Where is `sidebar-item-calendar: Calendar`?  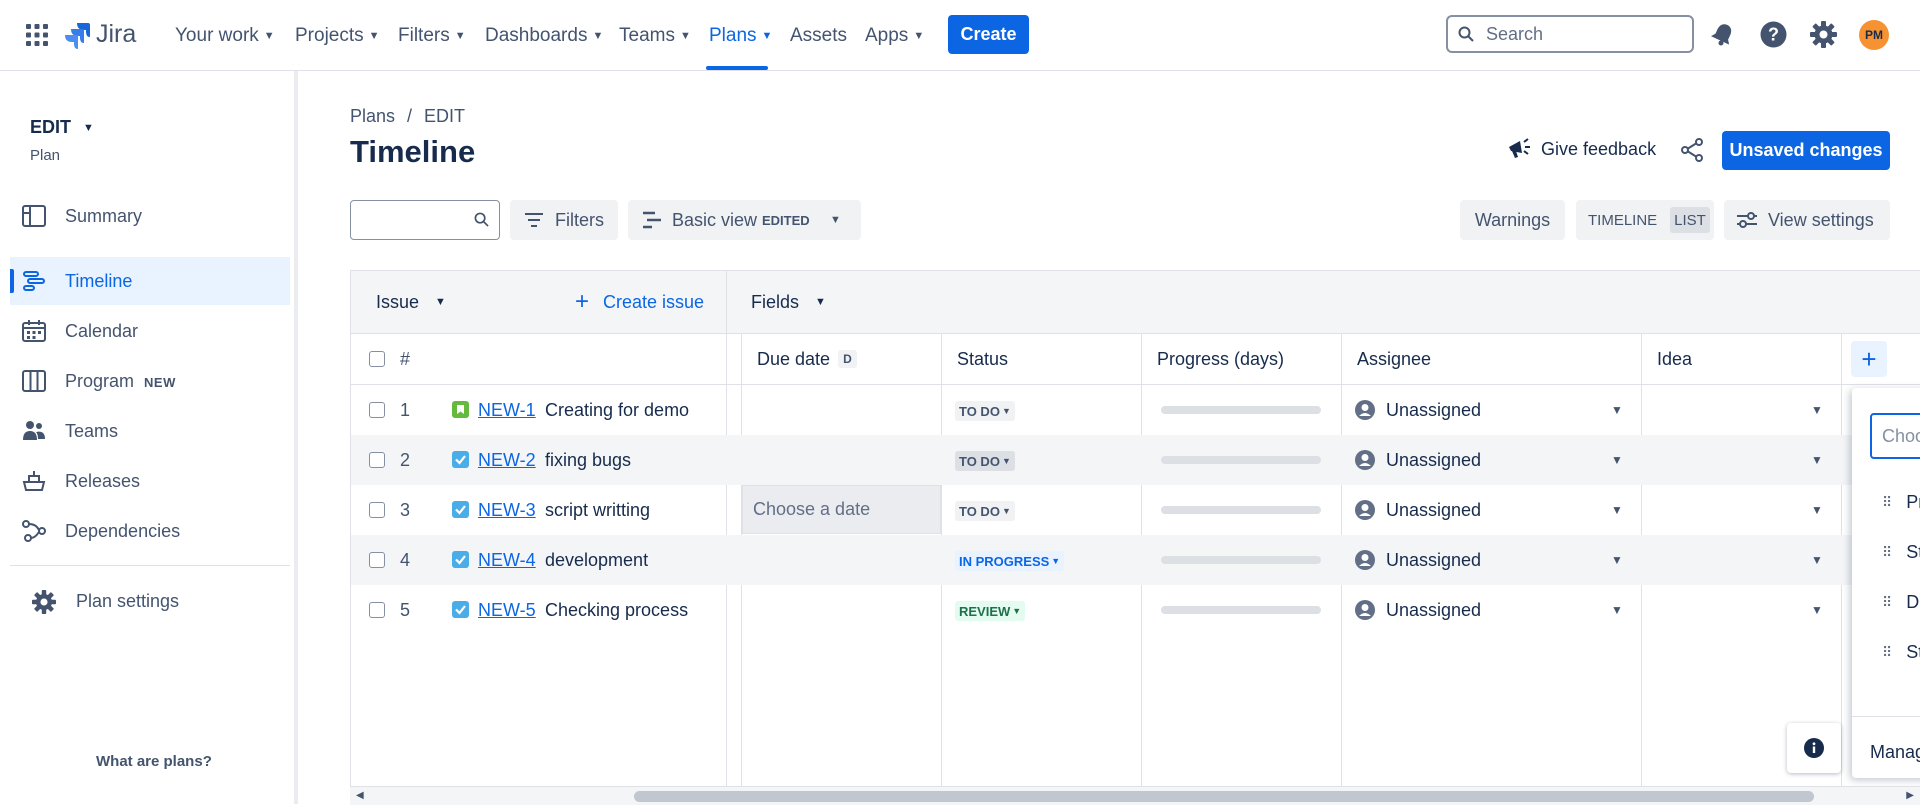
sidebar-item-calendar: Calendar is located at coordinates (150, 331).